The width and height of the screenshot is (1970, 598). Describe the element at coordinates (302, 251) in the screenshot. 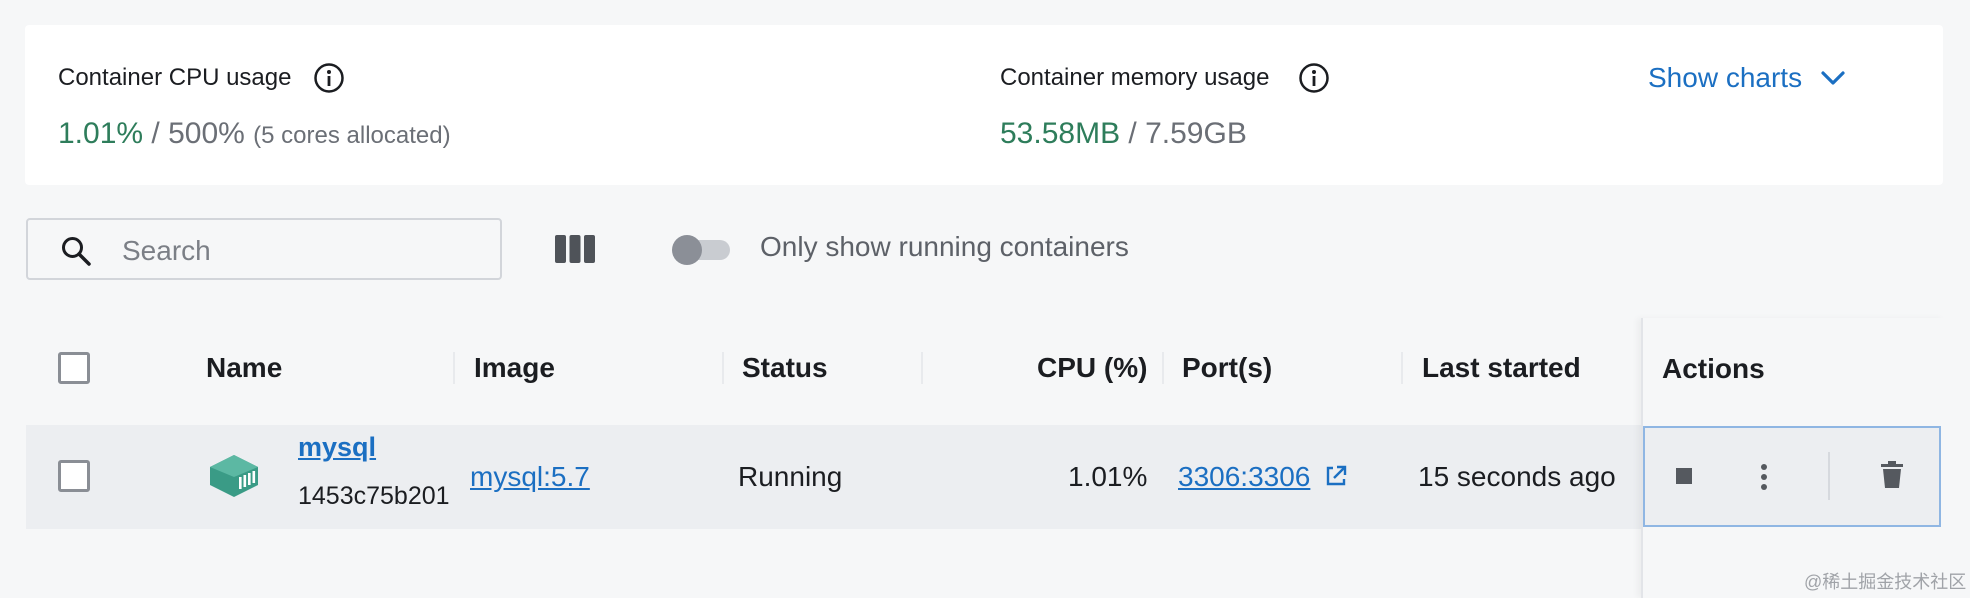

I see `search-input` at that location.